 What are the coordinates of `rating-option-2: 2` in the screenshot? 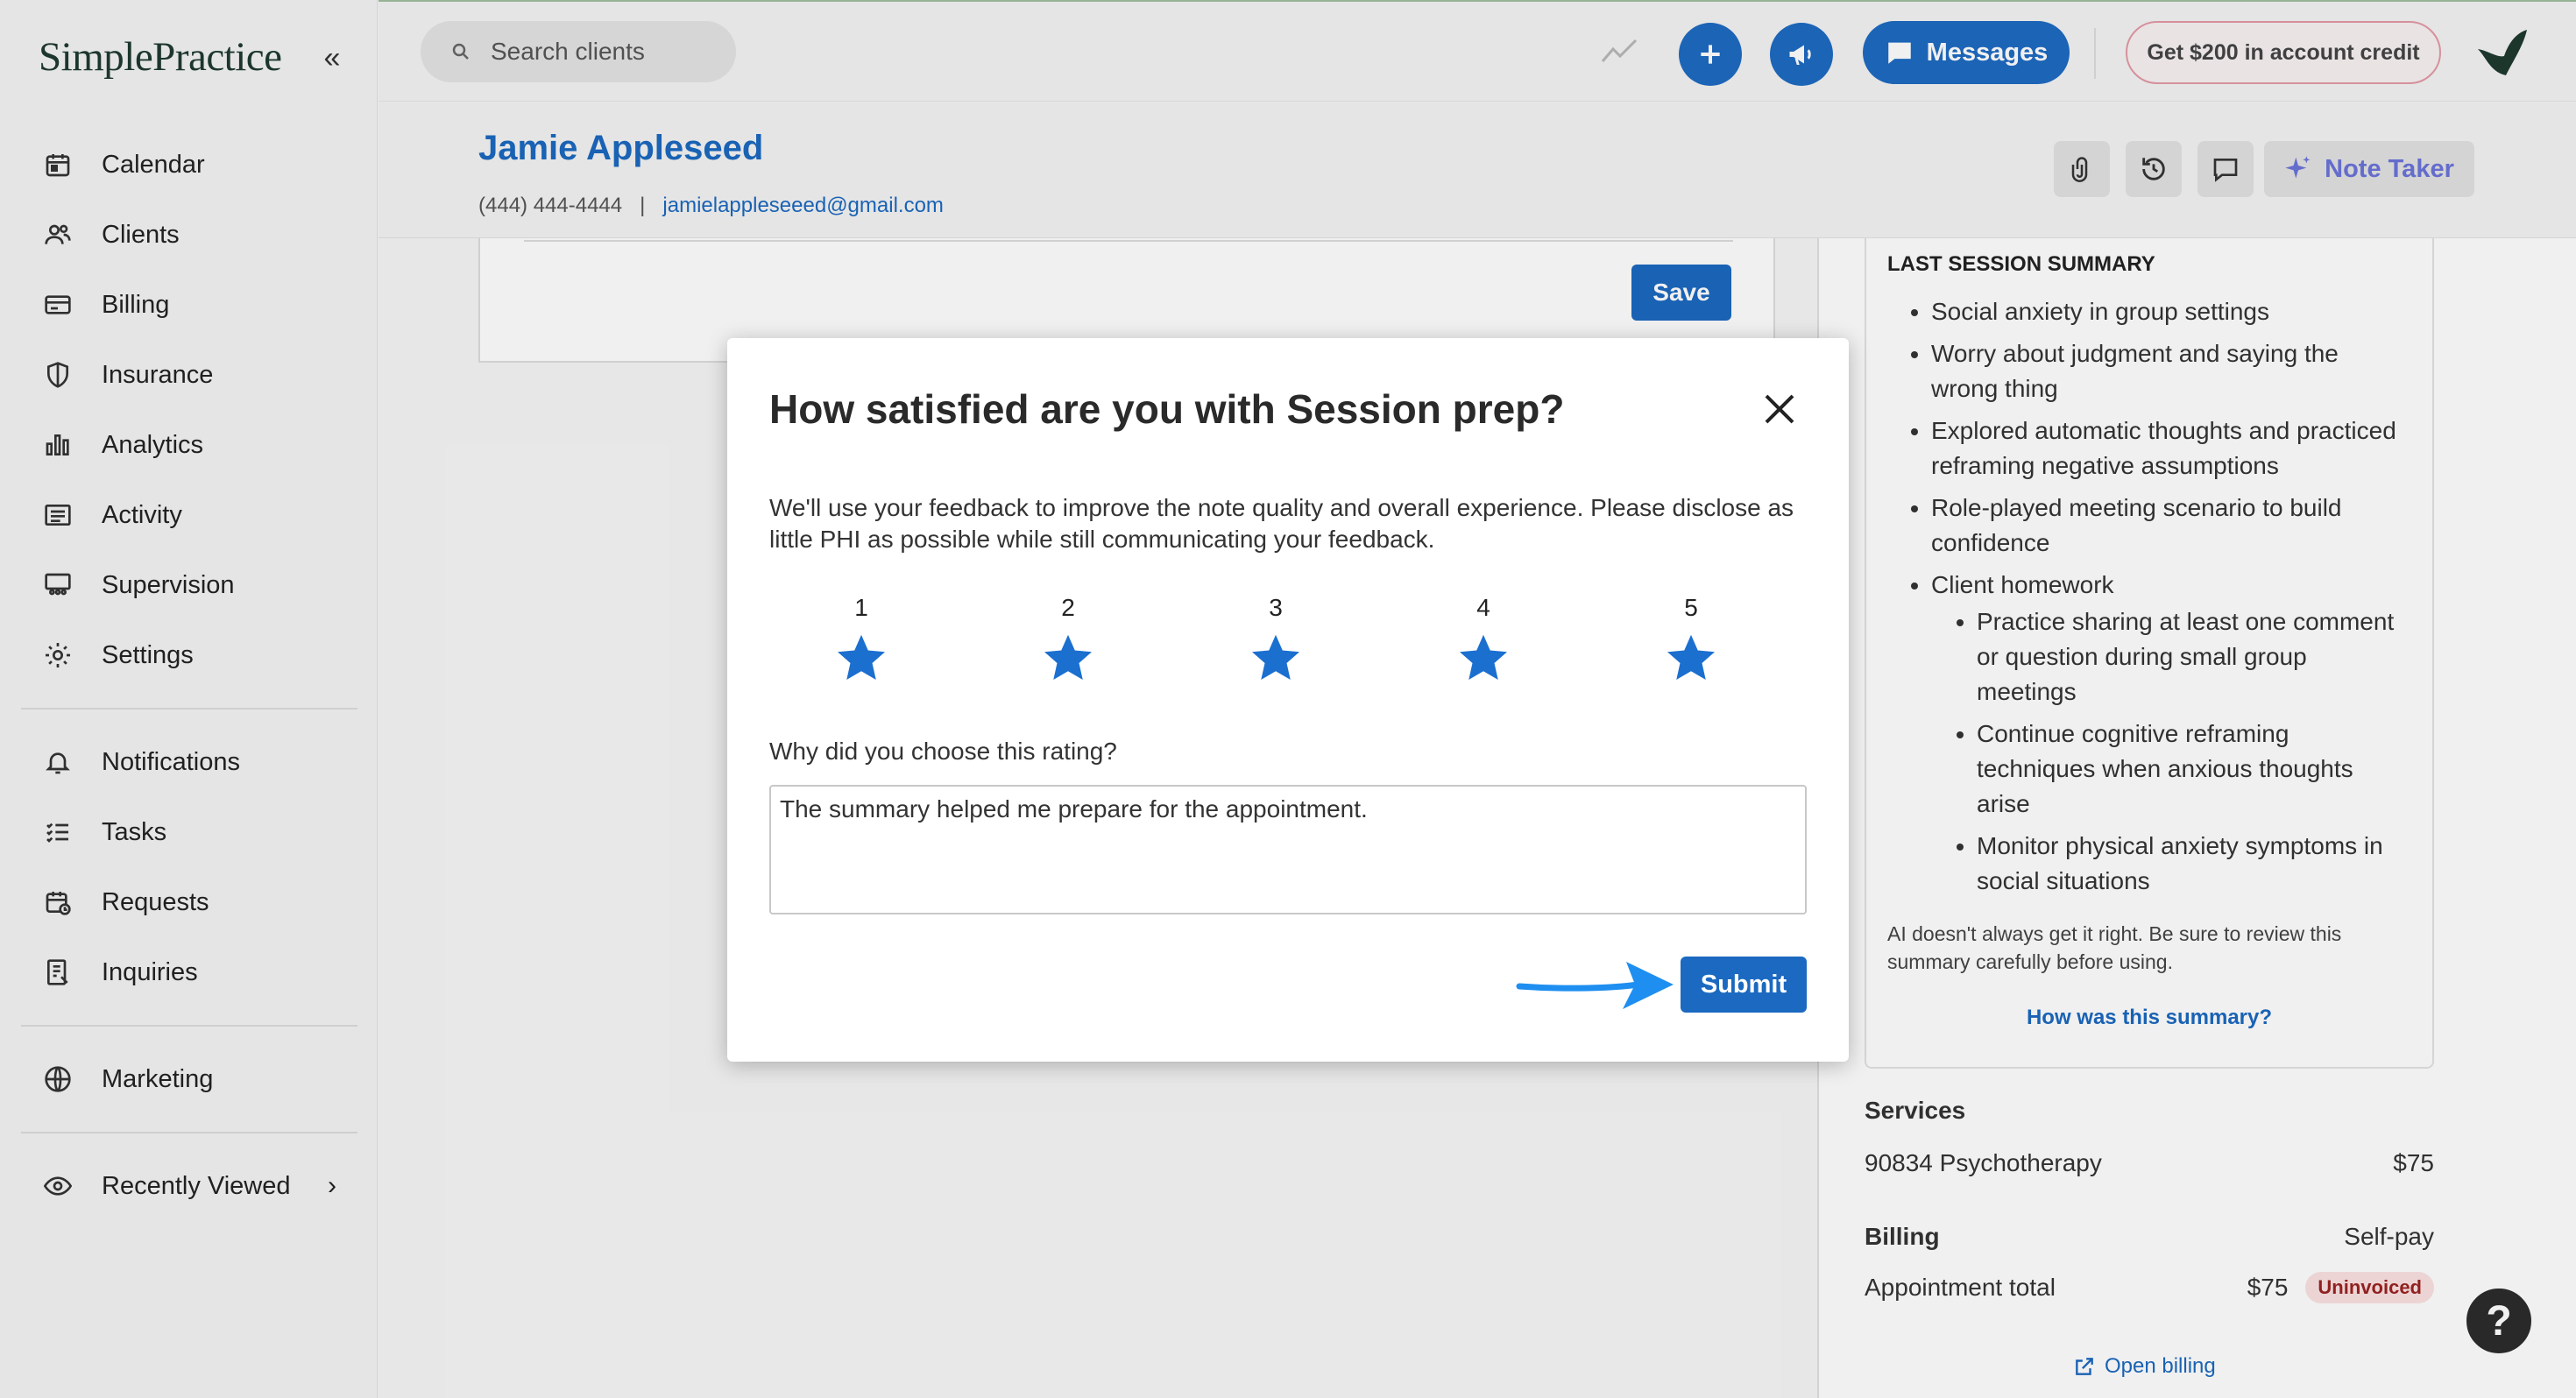 It's located at (1068, 641).